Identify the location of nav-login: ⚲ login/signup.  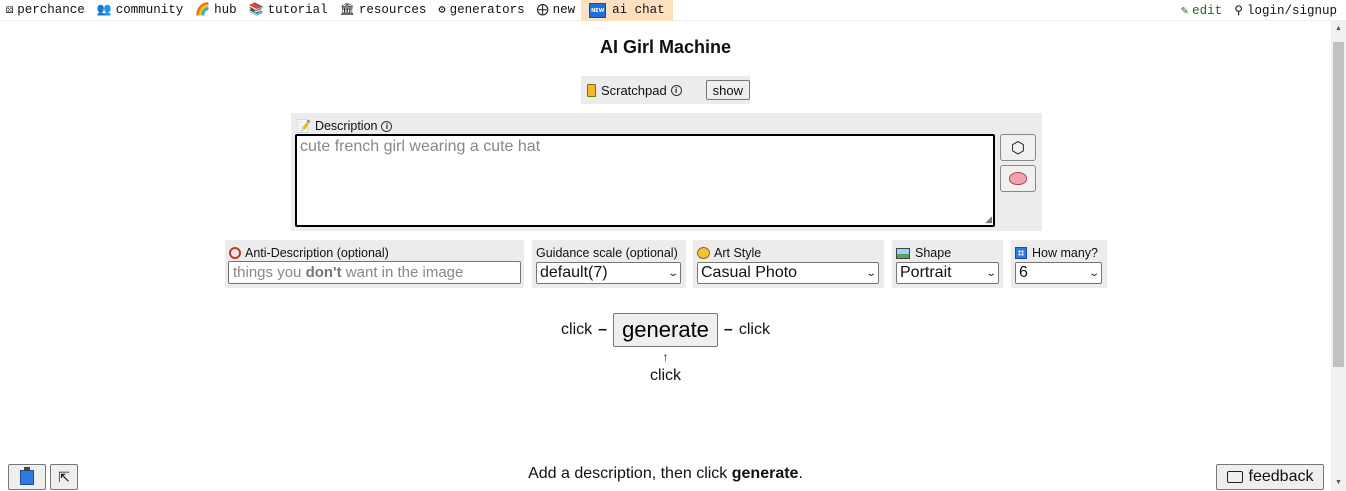
(1285, 10).